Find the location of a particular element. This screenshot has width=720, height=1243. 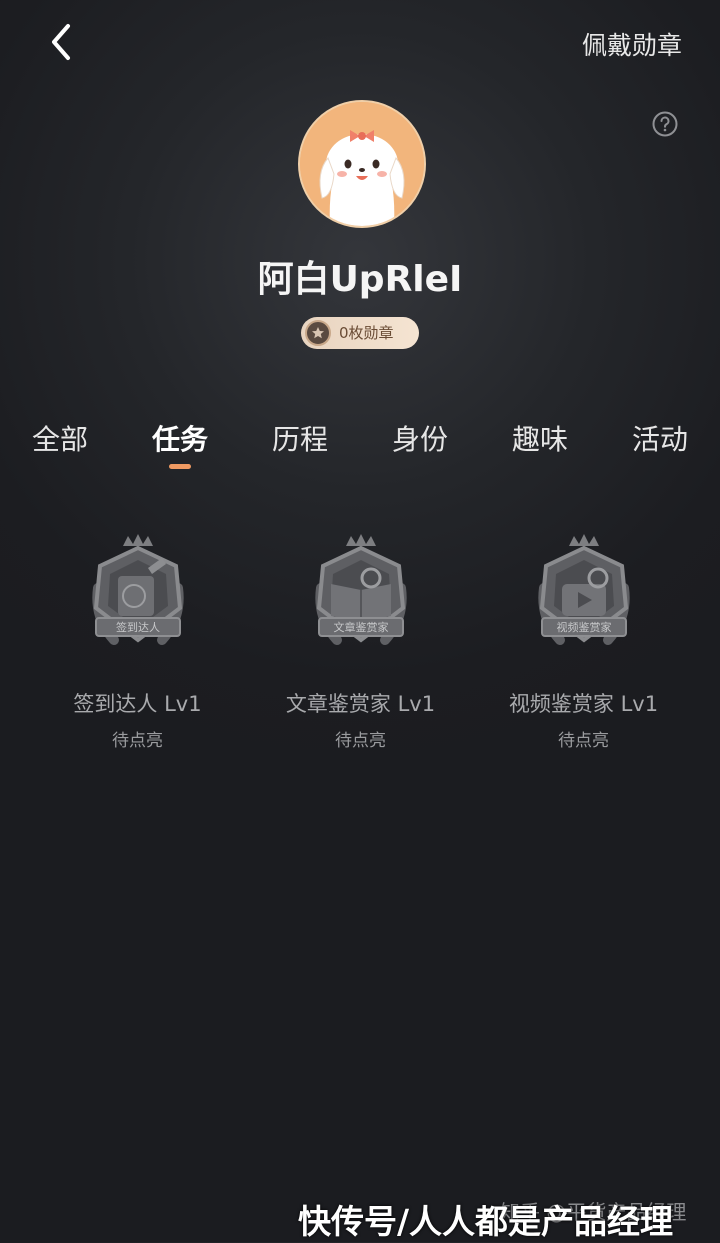

medal-count-badge: 0枚勋章 is located at coordinates (360, 333).